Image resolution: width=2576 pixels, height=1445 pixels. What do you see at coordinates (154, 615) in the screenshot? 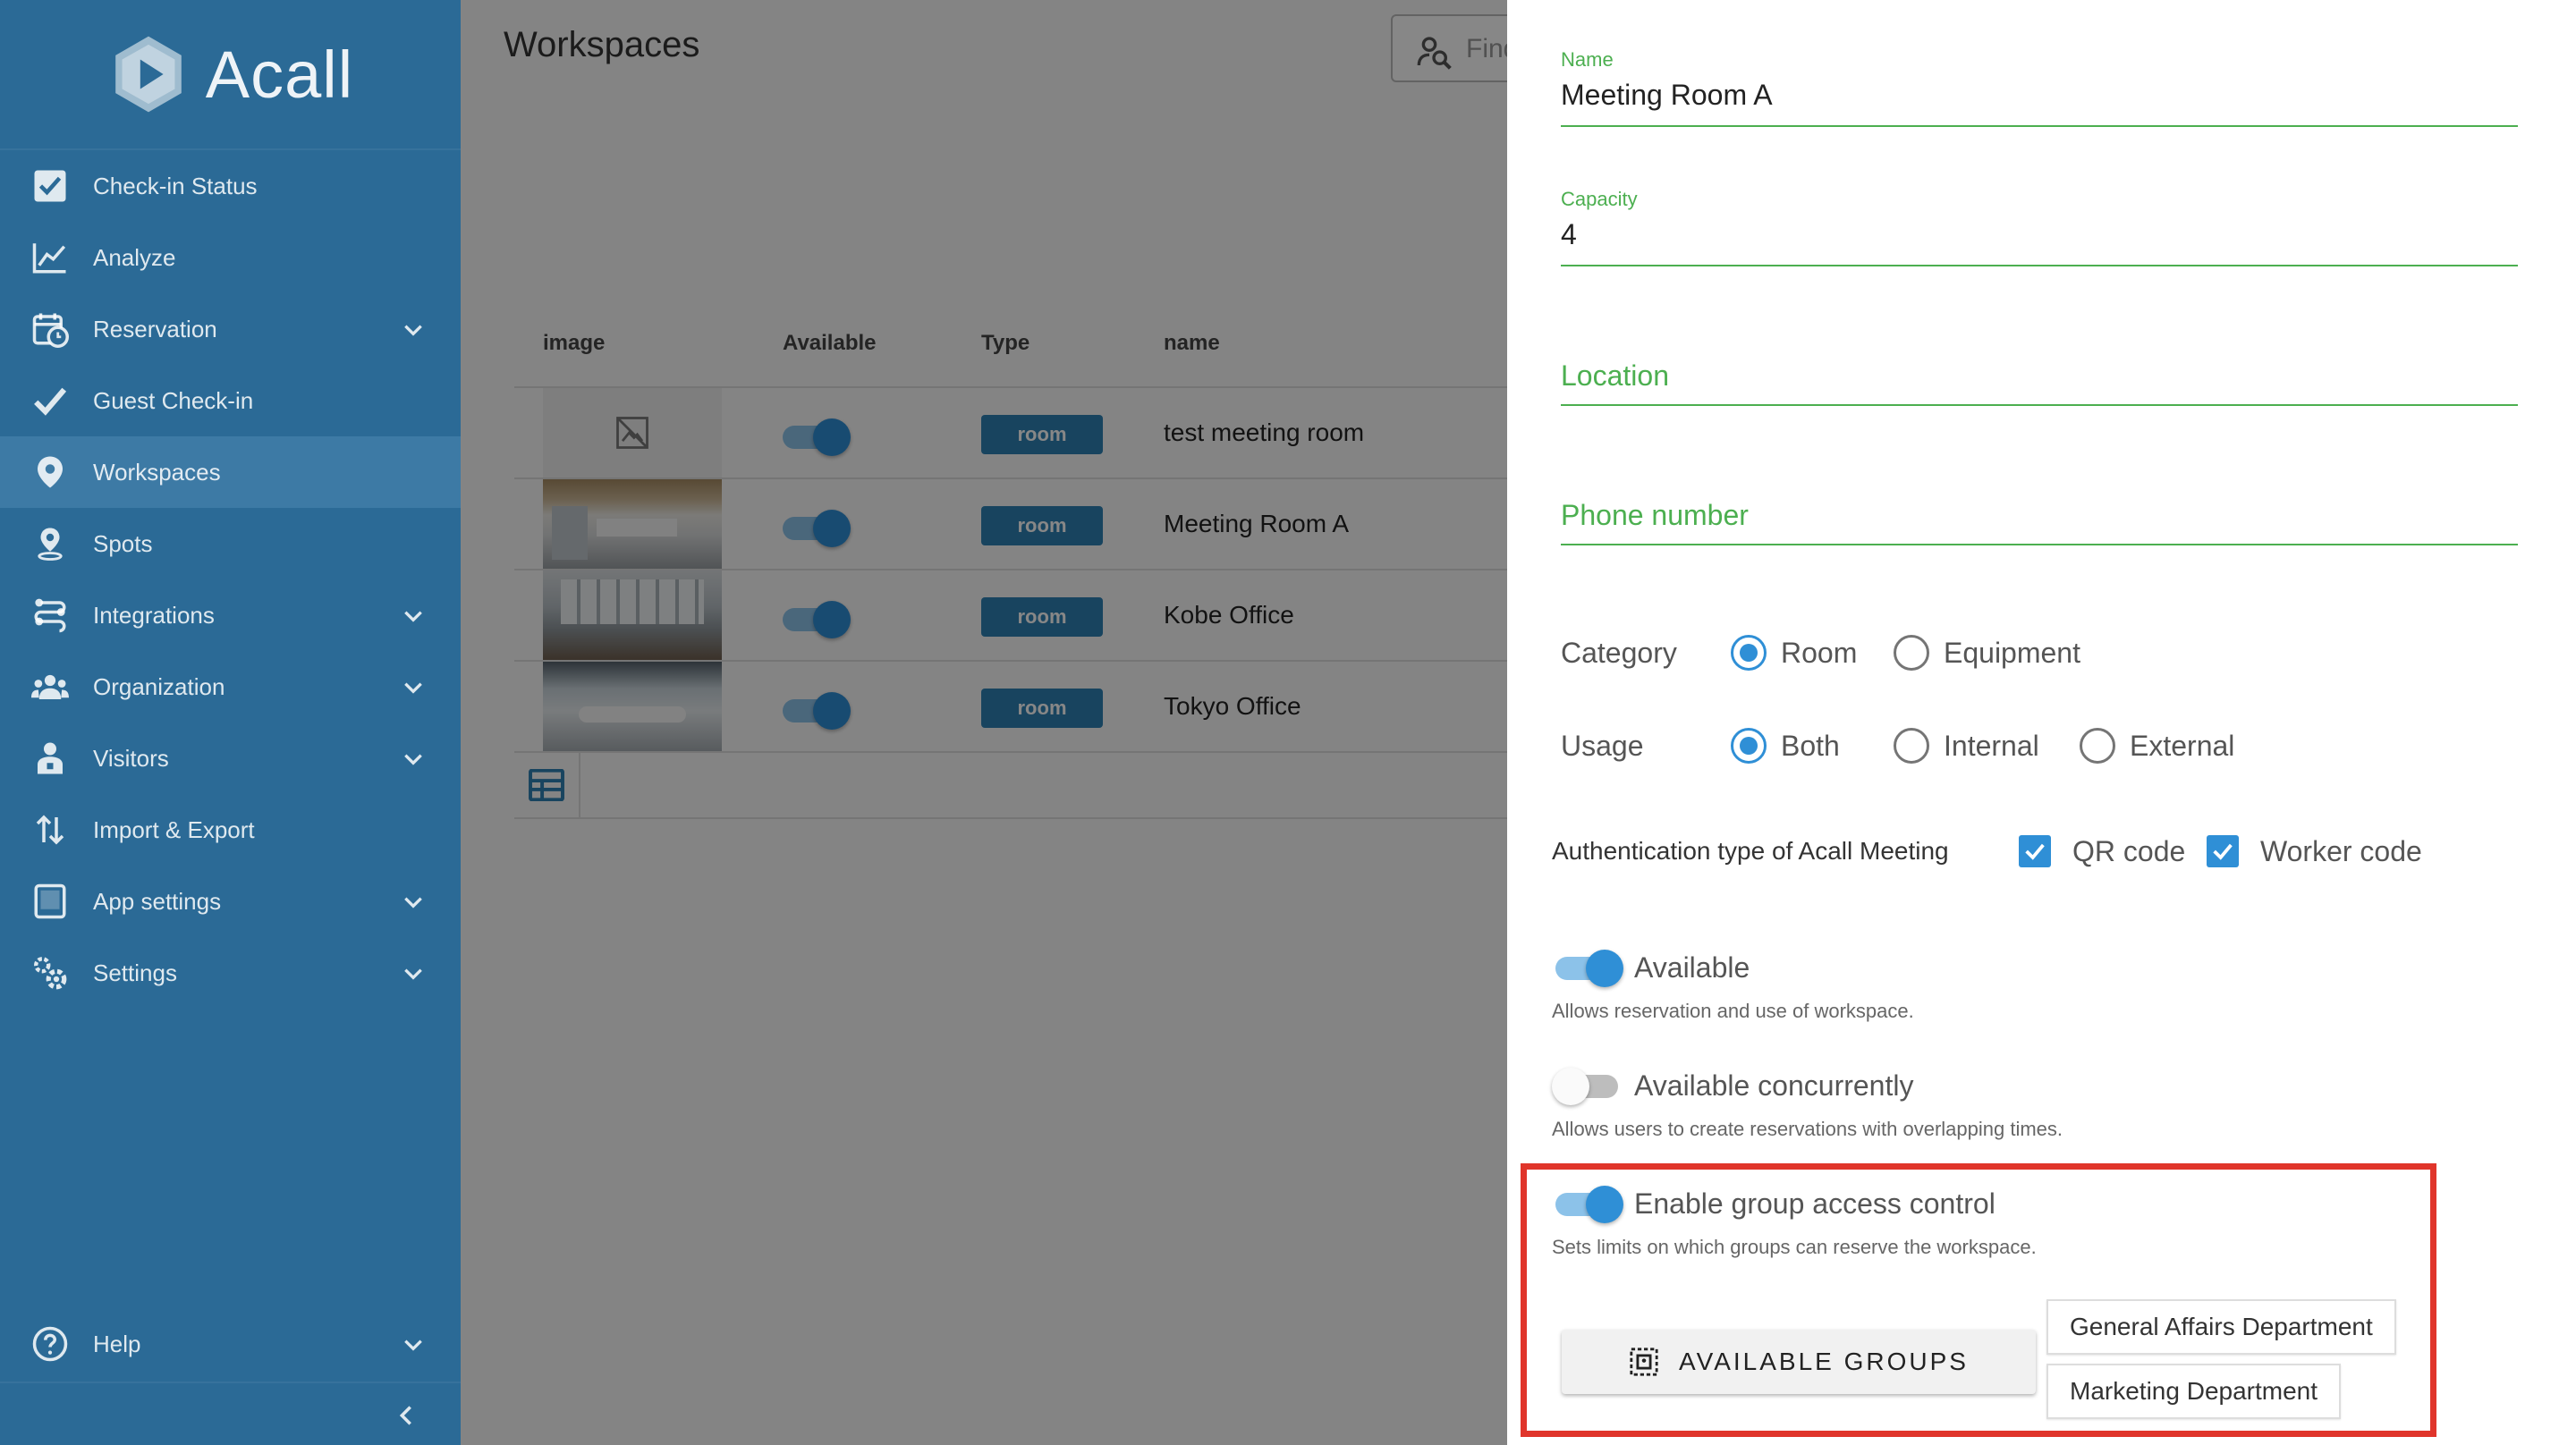
I see `sidebar-item-label: Integrations` at bounding box center [154, 615].